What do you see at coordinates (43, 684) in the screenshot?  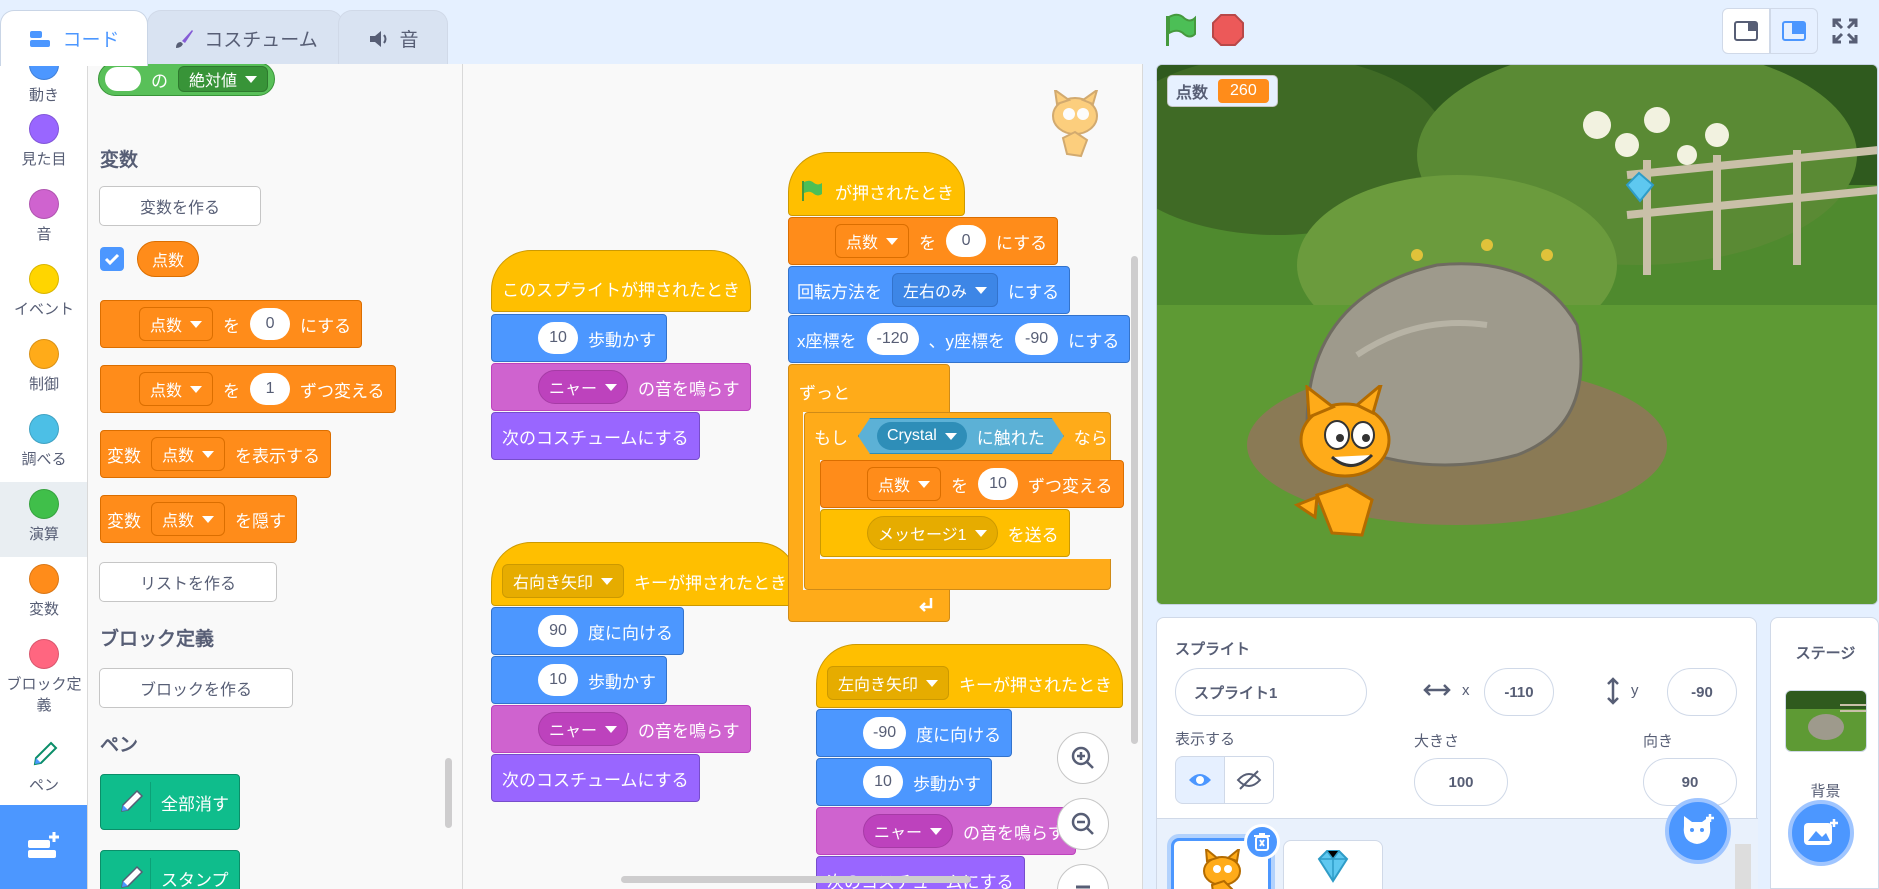 I see `category-myblocks: ブロック定義` at bounding box center [43, 684].